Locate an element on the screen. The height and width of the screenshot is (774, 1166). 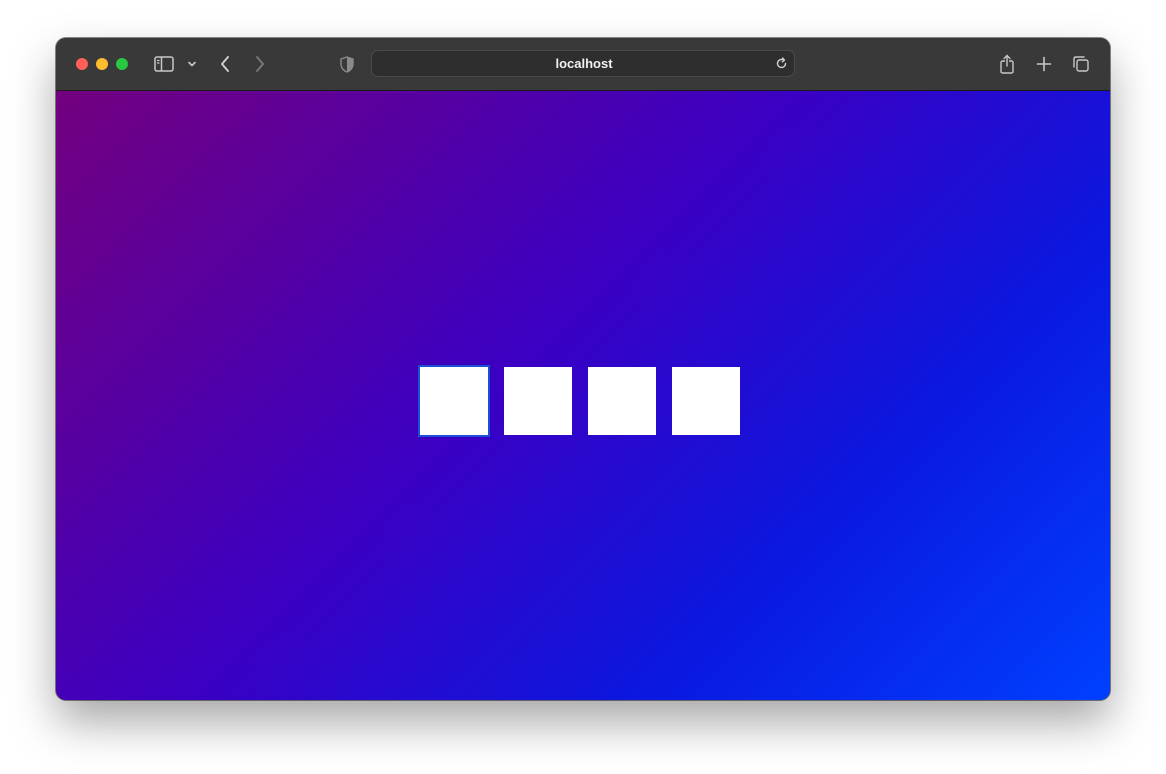
address-bar: localhost is located at coordinates (583, 63).